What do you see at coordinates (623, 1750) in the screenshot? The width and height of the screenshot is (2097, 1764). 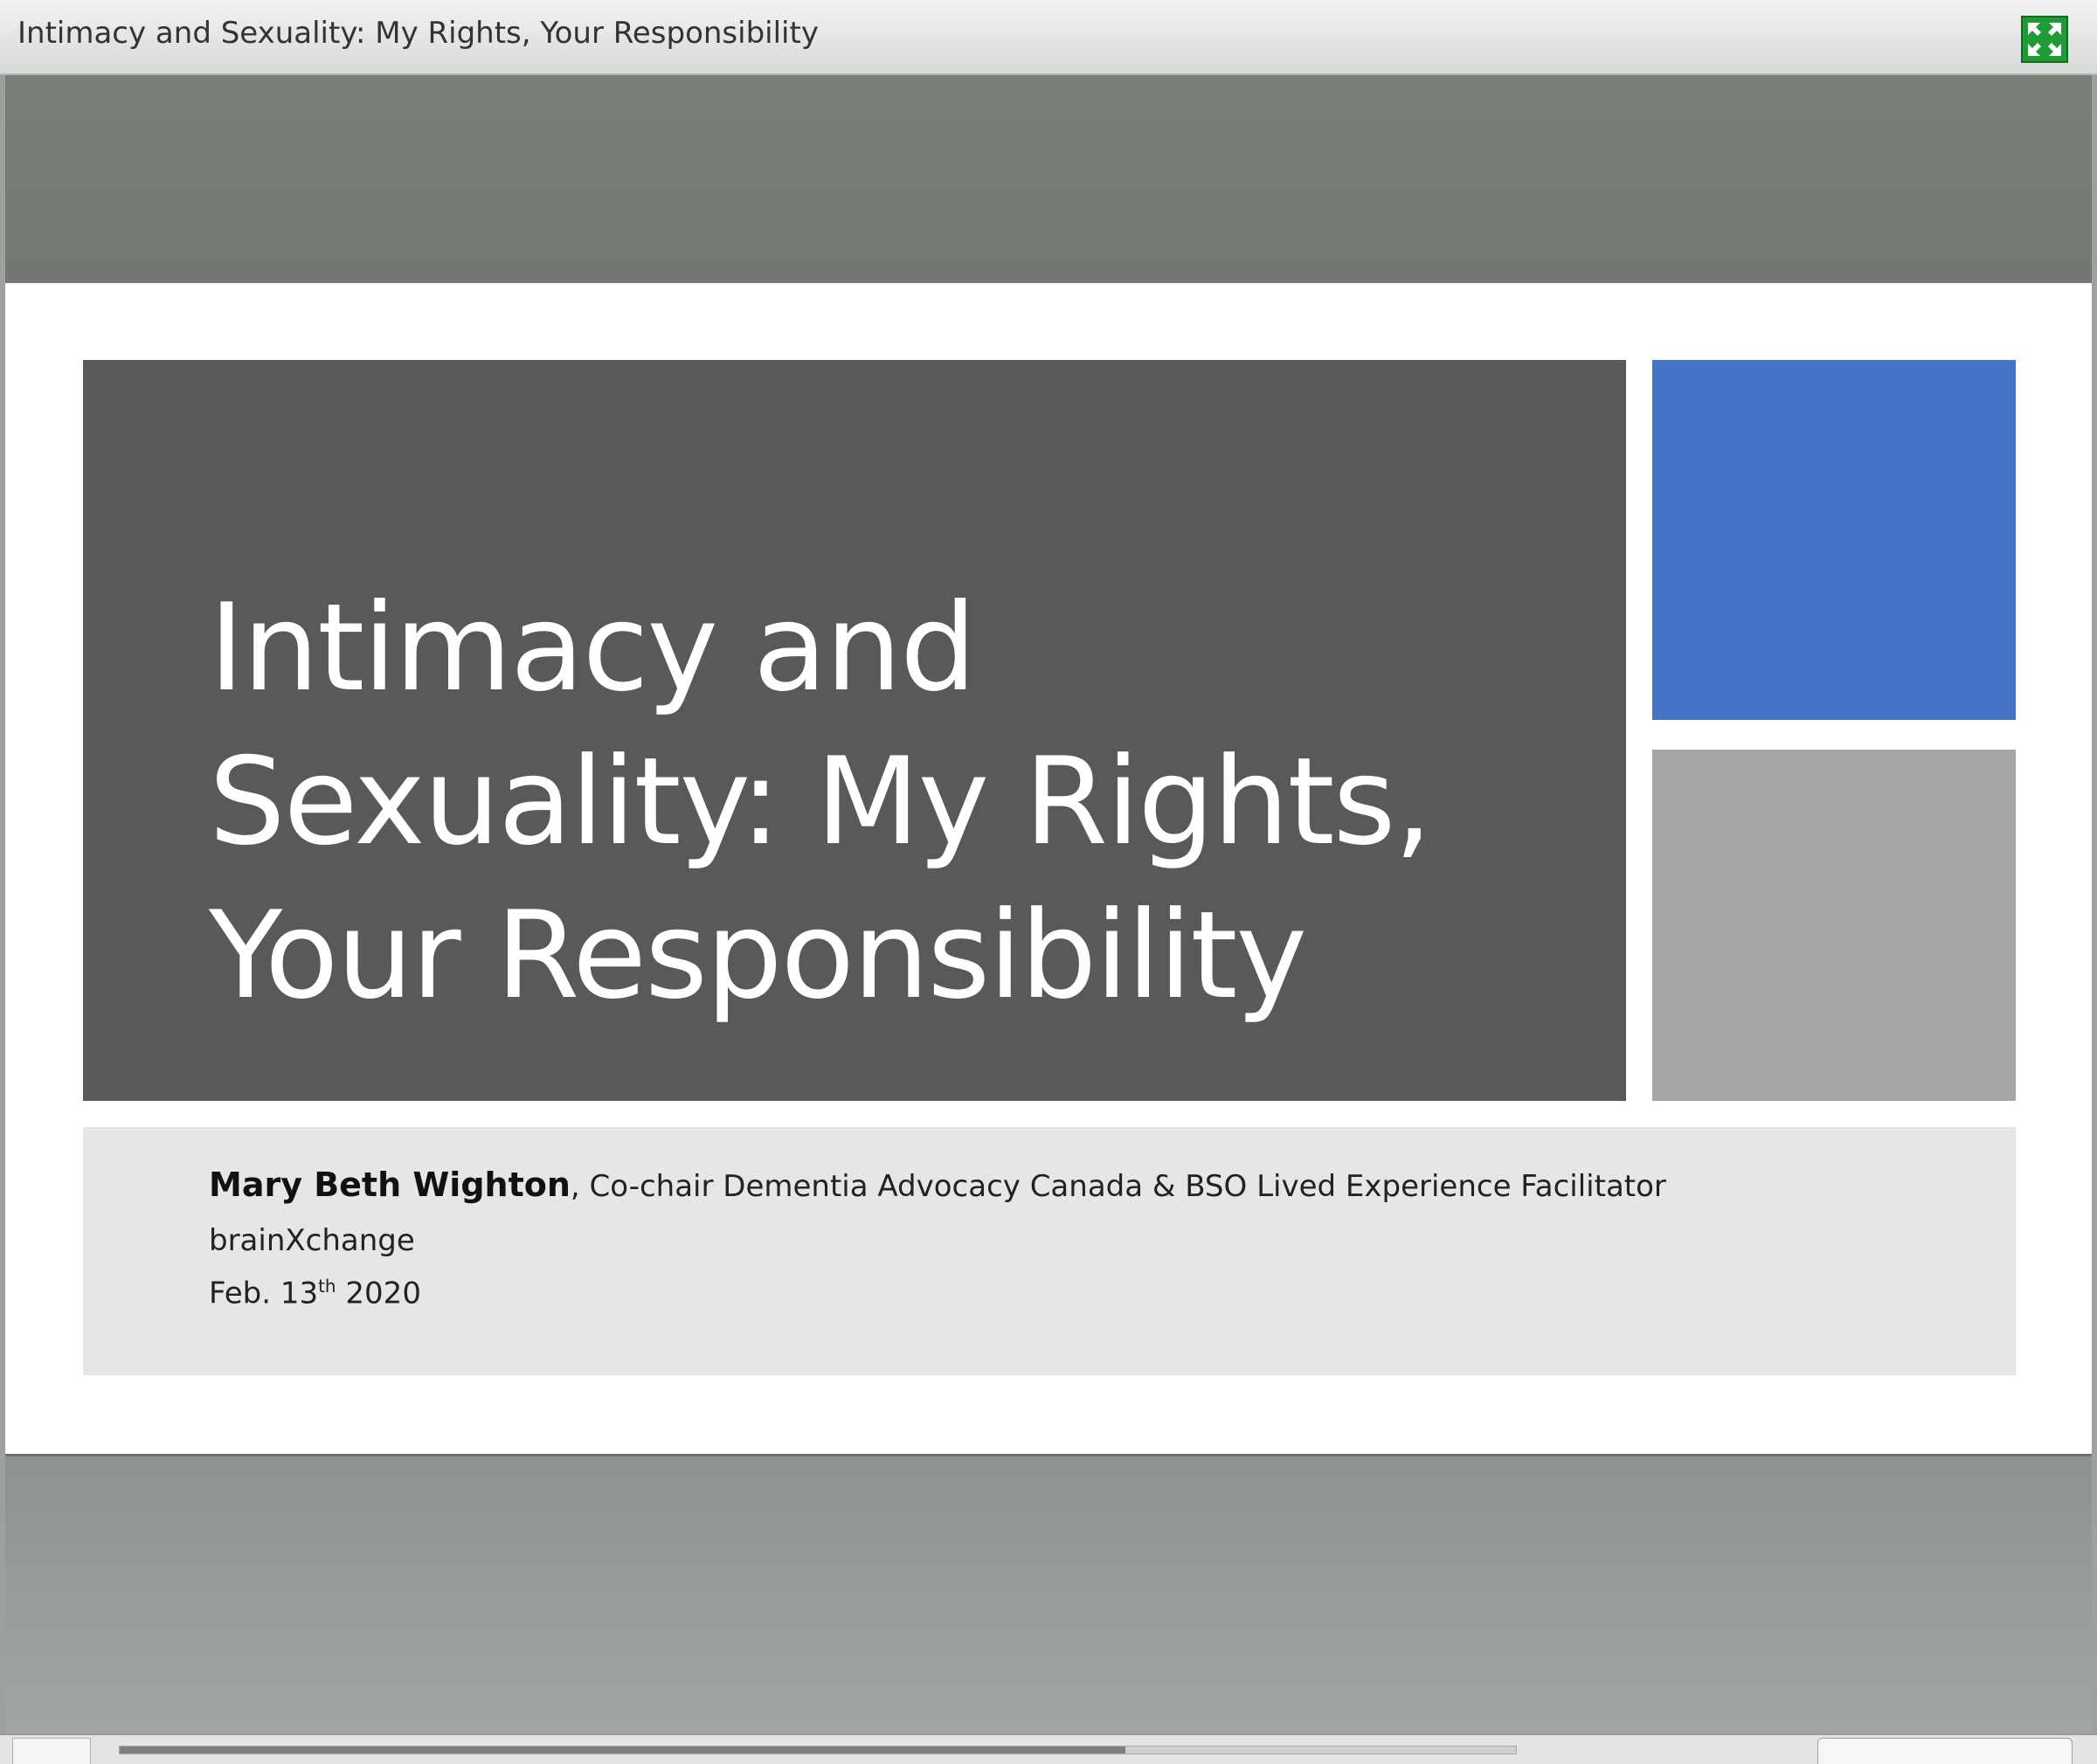 I see `progress-fill` at bounding box center [623, 1750].